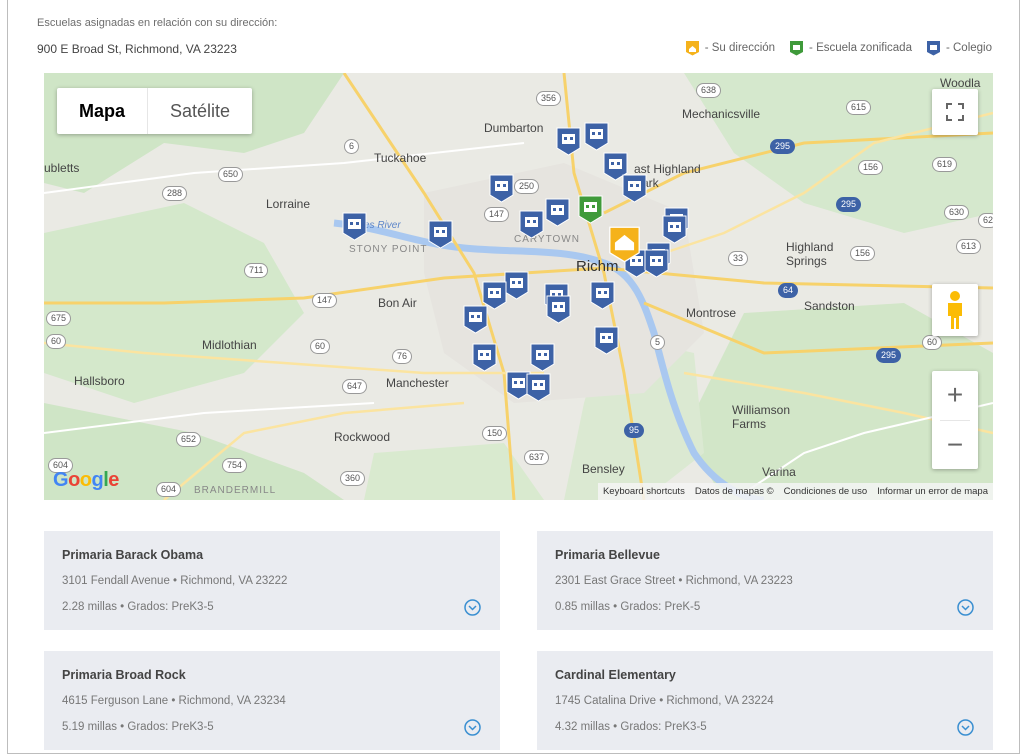 This screenshot has width=1025, height=754. I want to click on road-shield: 637, so click(537, 457).